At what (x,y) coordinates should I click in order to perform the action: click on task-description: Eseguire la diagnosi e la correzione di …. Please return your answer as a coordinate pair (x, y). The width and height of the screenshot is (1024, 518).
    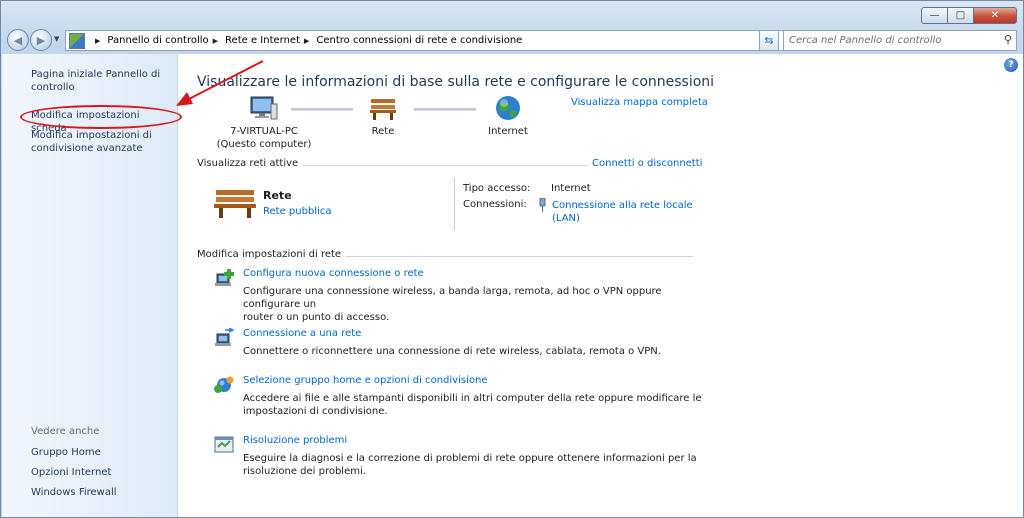
    Looking at the image, I should click on (473, 465).